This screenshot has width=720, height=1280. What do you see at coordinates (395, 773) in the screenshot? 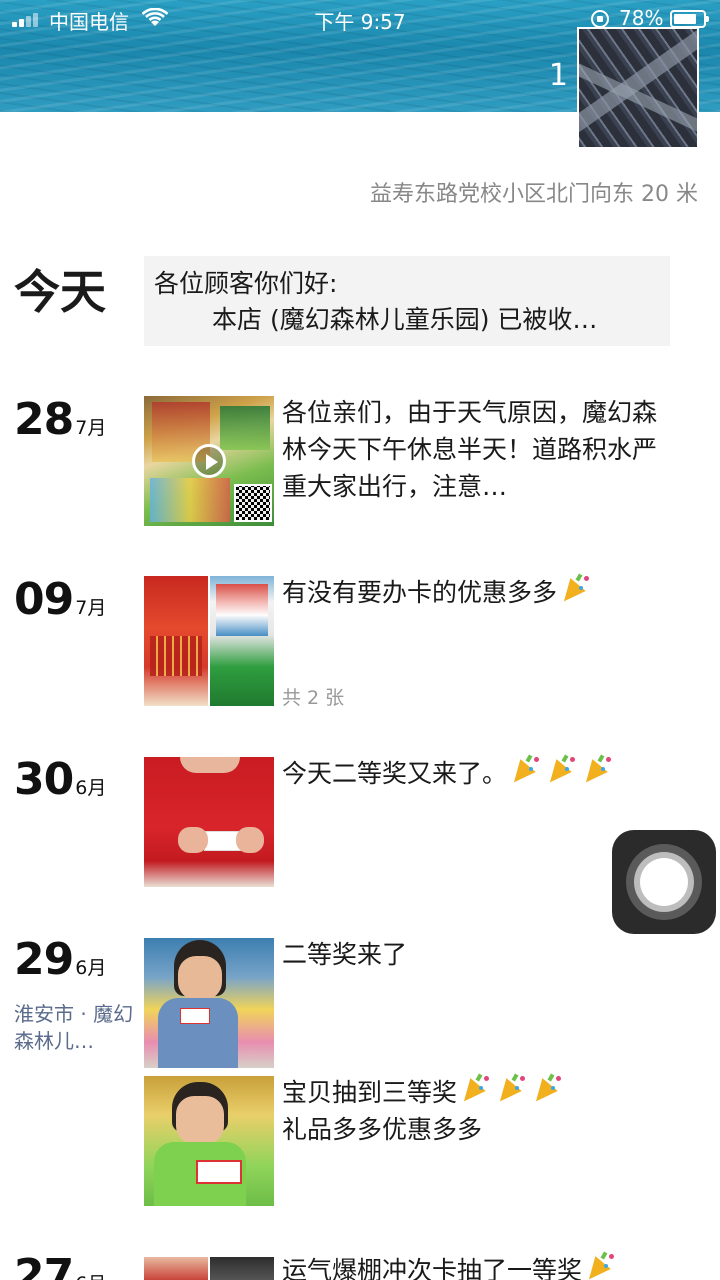
I see `post-text-content: 今天二等奖又来了。` at bounding box center [395, 773].